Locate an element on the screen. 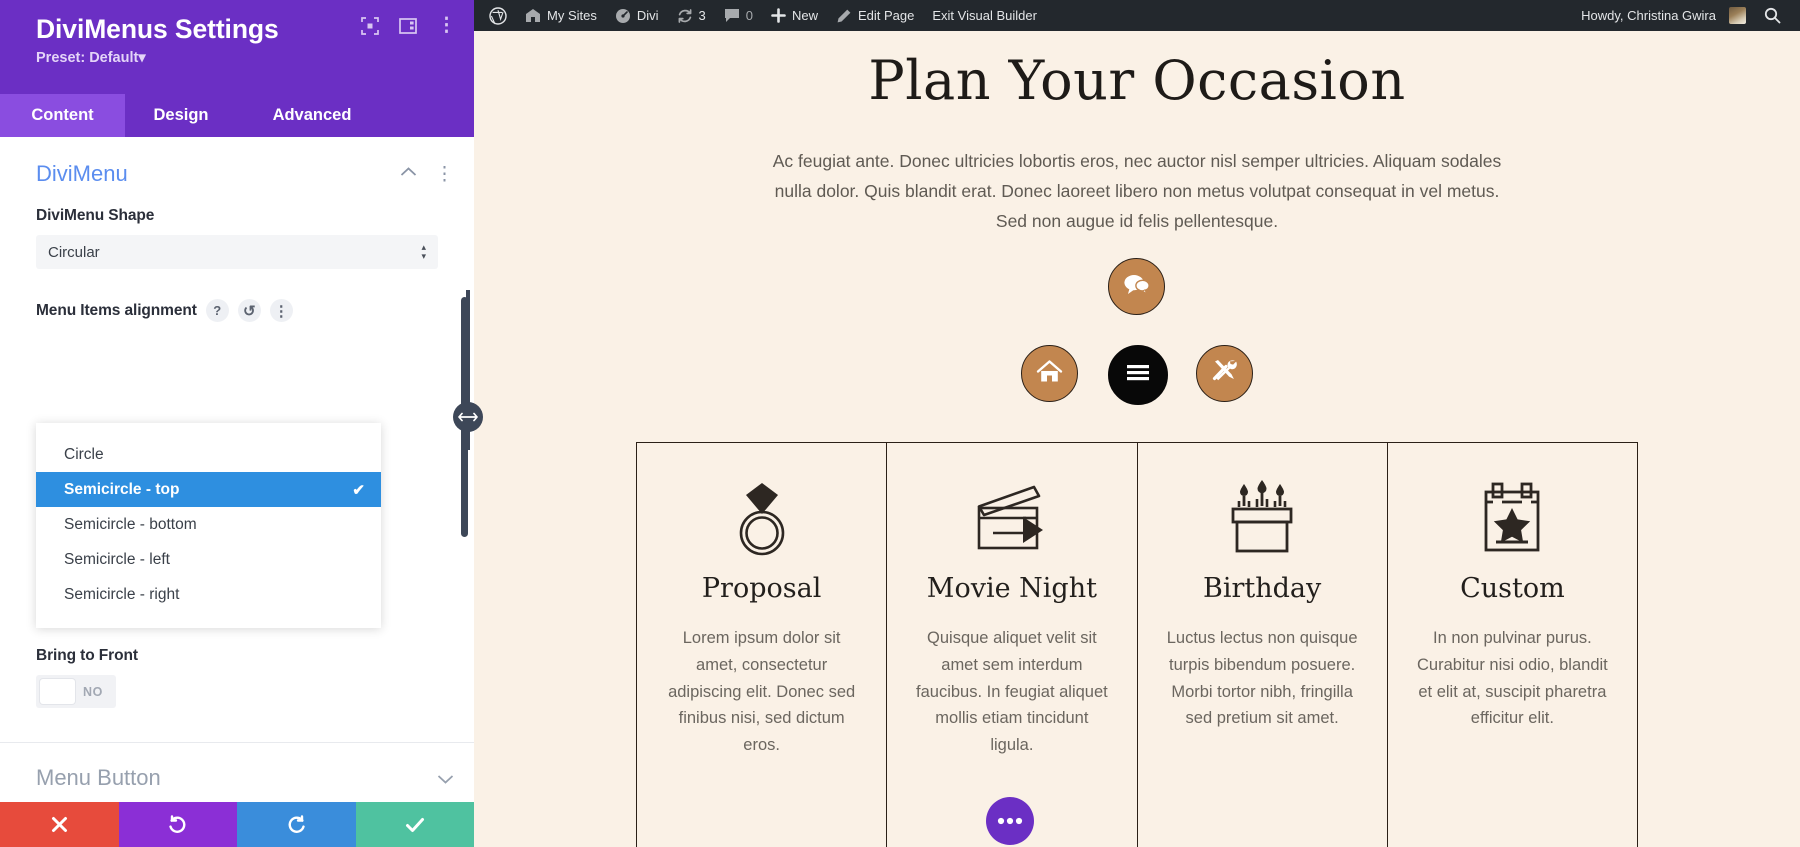  tools-button is located at coordinates (1224, 374).